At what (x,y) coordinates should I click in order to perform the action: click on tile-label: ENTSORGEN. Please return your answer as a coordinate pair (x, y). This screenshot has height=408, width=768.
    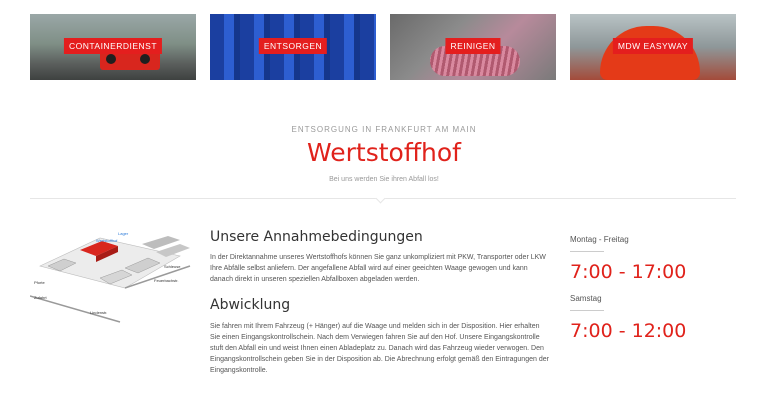
    Looking at the image, I should click on (293, 46).